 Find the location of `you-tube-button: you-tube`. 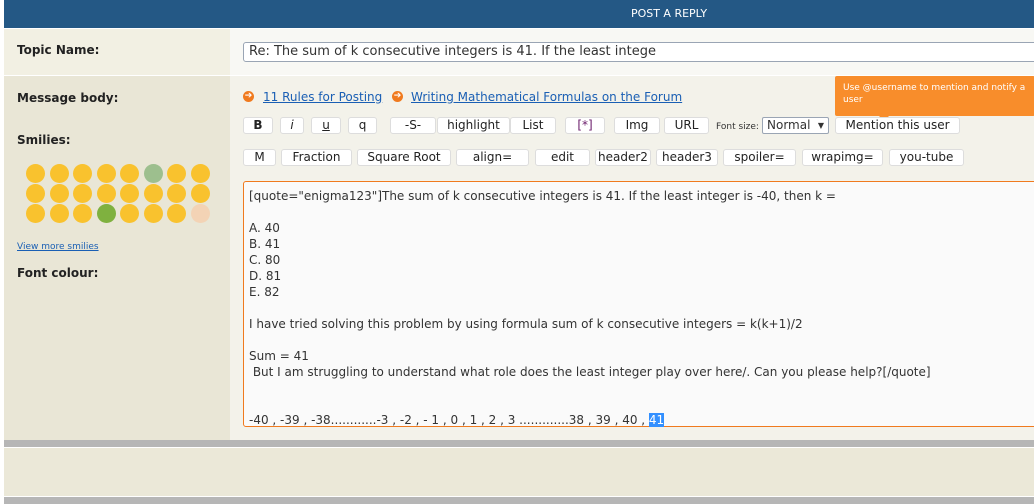

you-tube-button: you-tube is located at coordinates (926, 157).